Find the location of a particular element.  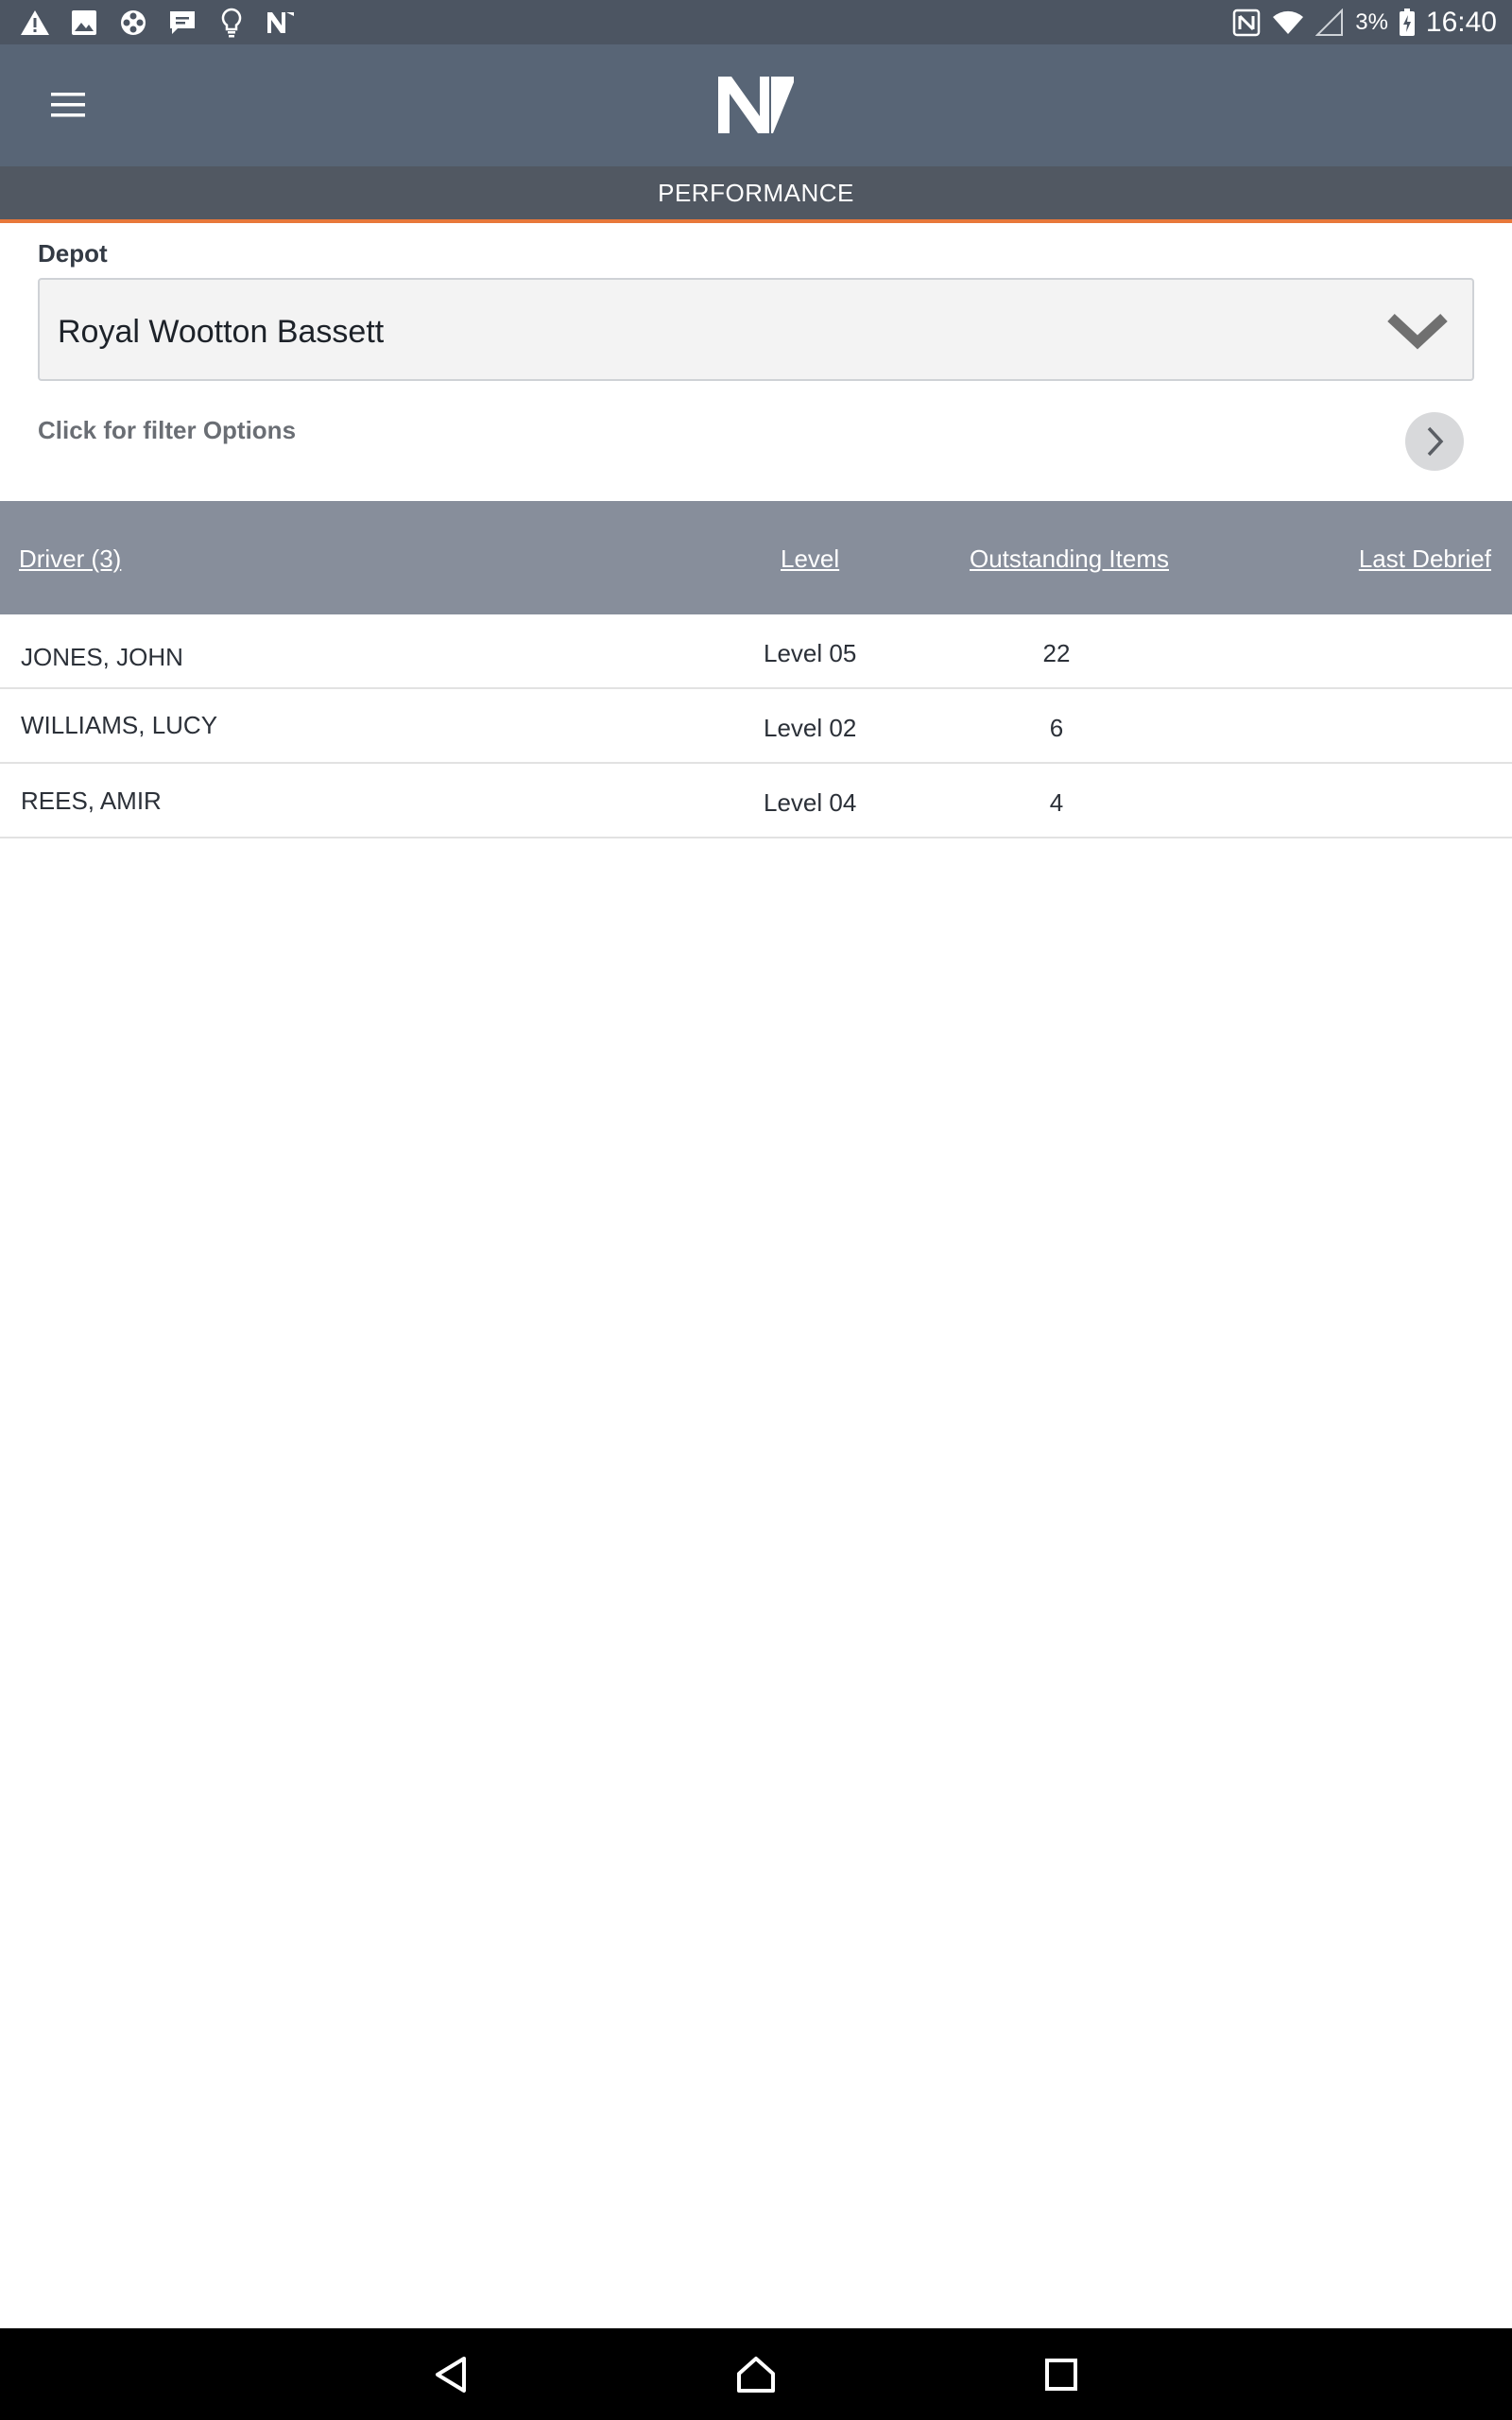

depot-select: Royal Wootton Bassett is located at coordinates (756, 329).